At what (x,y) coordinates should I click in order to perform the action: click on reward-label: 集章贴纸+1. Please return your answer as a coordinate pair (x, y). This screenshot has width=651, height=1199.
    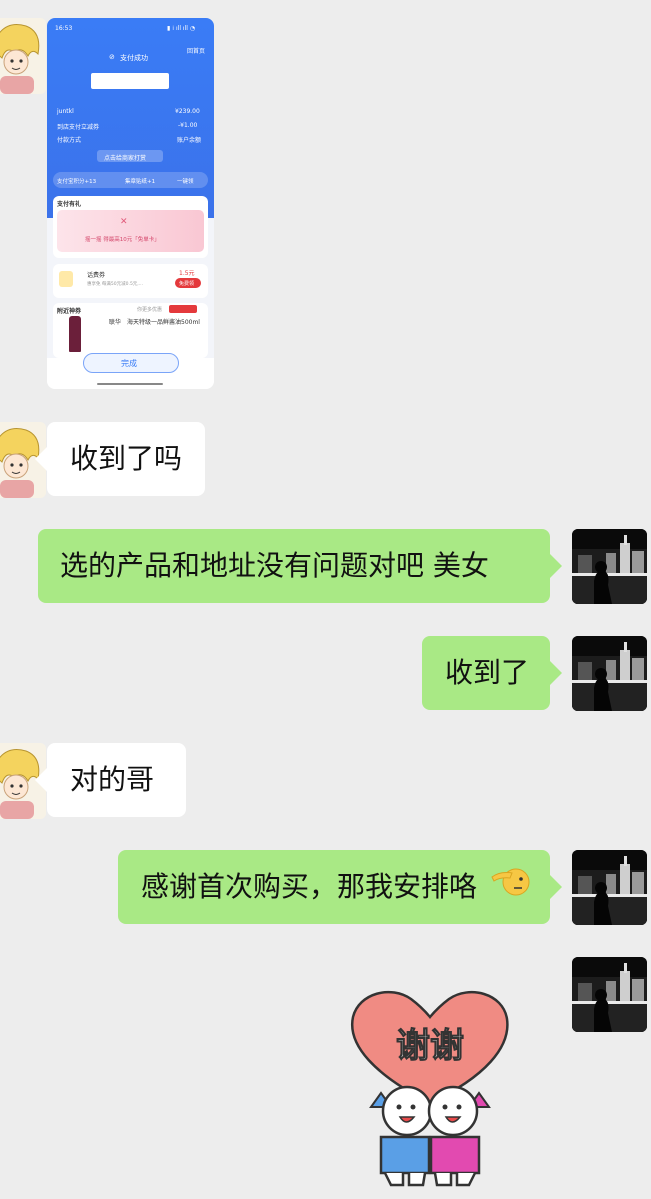
    Looking at the image, I should click on (140, 182).